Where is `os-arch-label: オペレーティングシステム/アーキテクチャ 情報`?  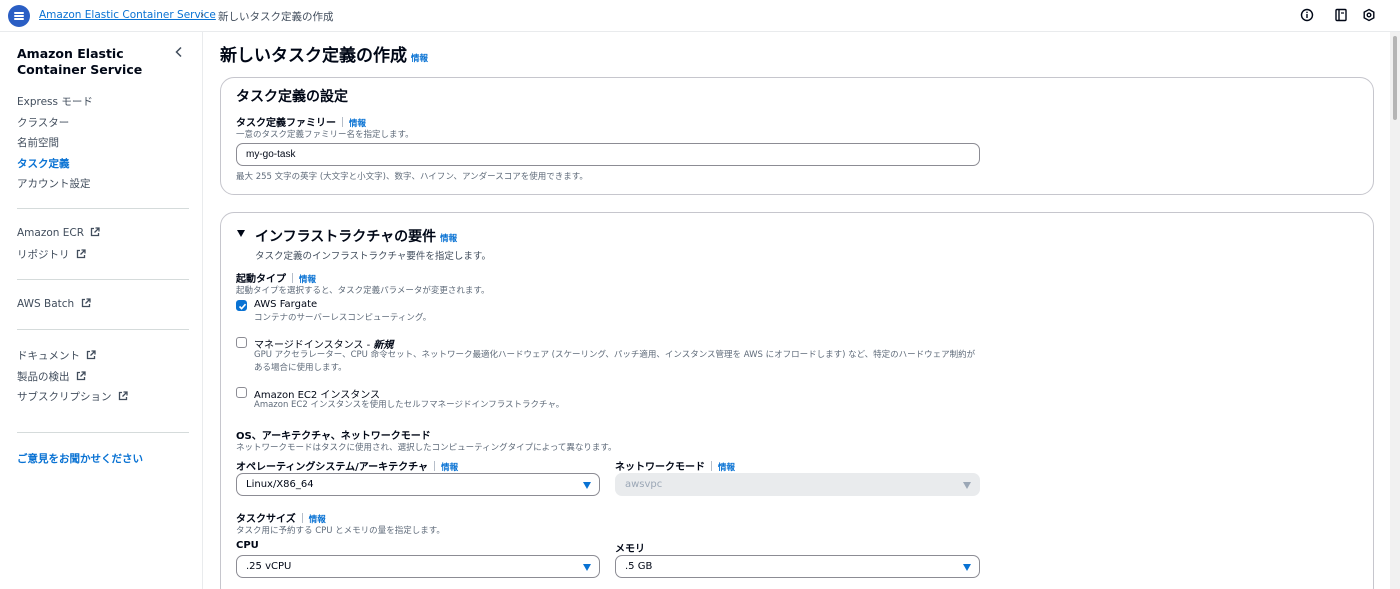
os-arch-label: オペレーティングシステム/アーキテクチャ 情報 is located at coordinates (347, 465).